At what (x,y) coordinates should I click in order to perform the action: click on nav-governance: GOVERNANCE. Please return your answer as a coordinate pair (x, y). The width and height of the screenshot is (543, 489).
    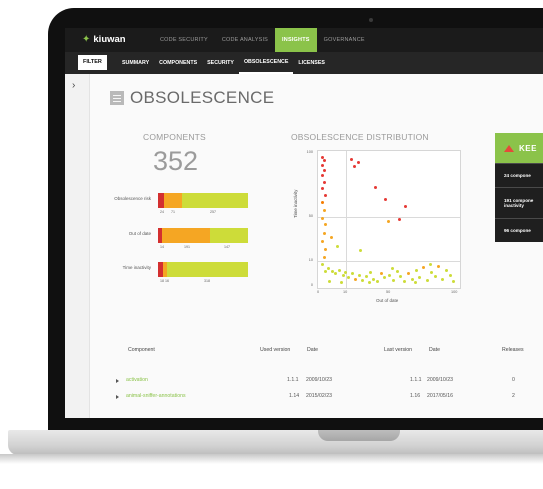
    Looking at the image, I should click on (344, 40).